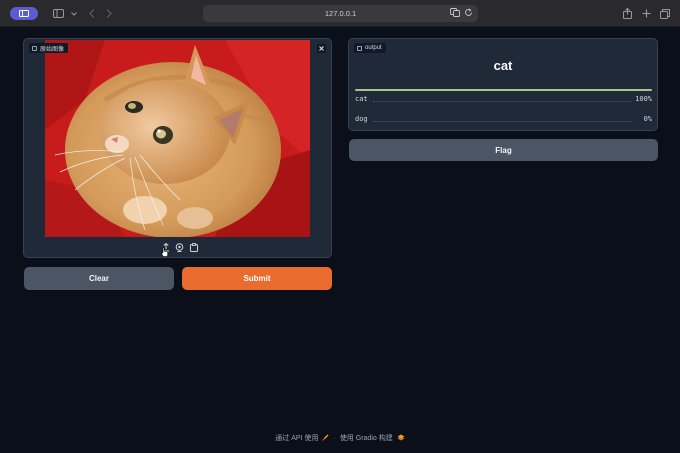 The height and width of the screenshot is (453, 680). Describe the element at coordinates (468, 13) in the screenshot. I see `reload-icon` at that location.